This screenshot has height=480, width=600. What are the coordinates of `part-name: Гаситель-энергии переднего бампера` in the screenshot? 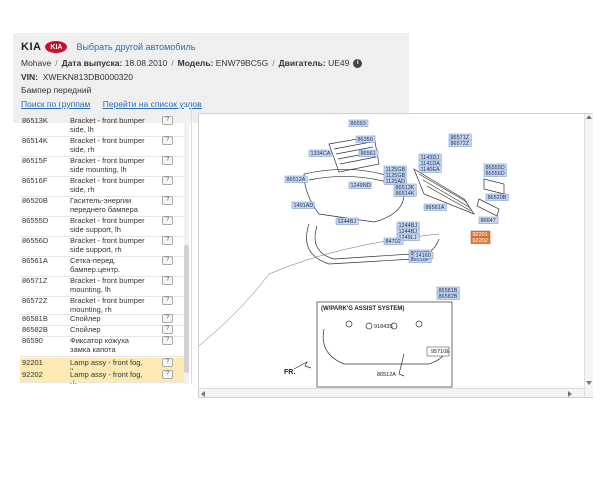 It's located at (104, 205).